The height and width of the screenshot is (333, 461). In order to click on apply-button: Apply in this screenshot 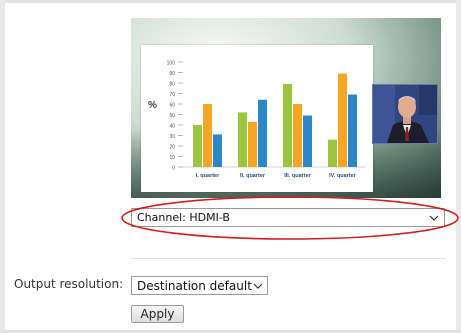, I will do `click(157, 314)`.